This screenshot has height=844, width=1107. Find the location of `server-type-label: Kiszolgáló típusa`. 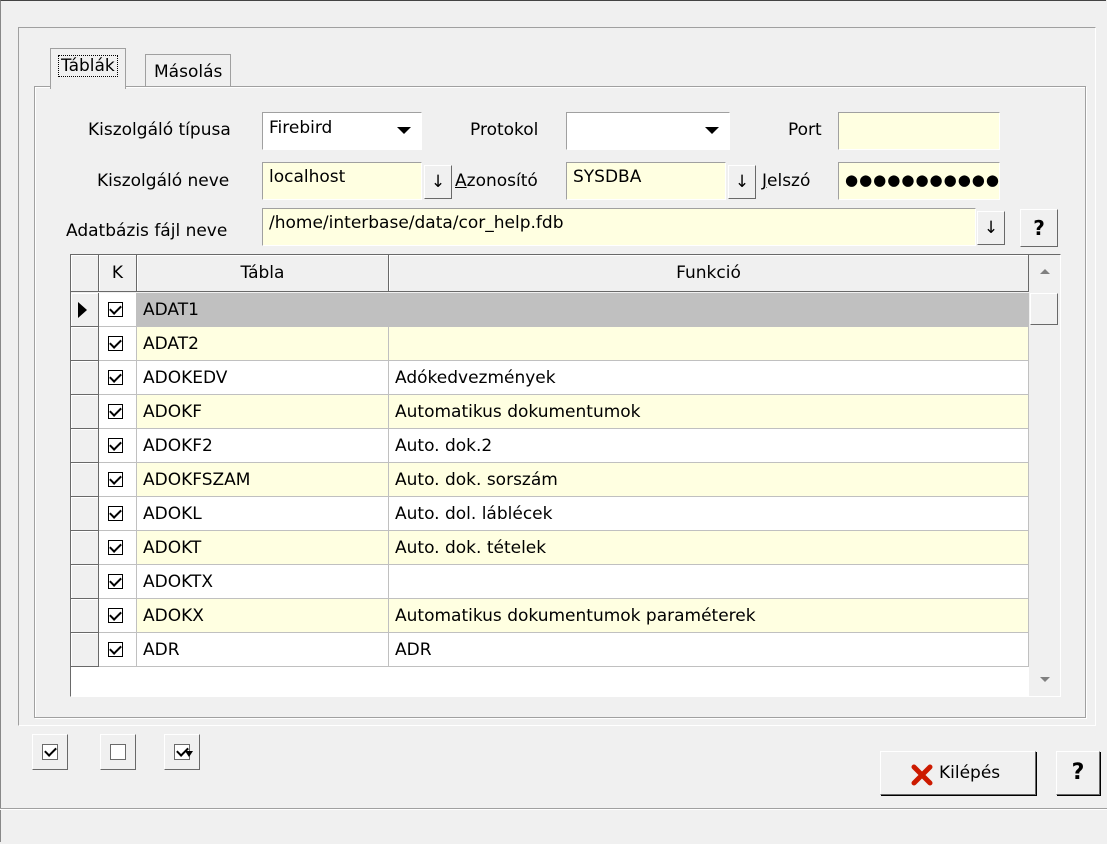

server-type-label: Kiszolgáló típusa is located at coordinates (159, 130).